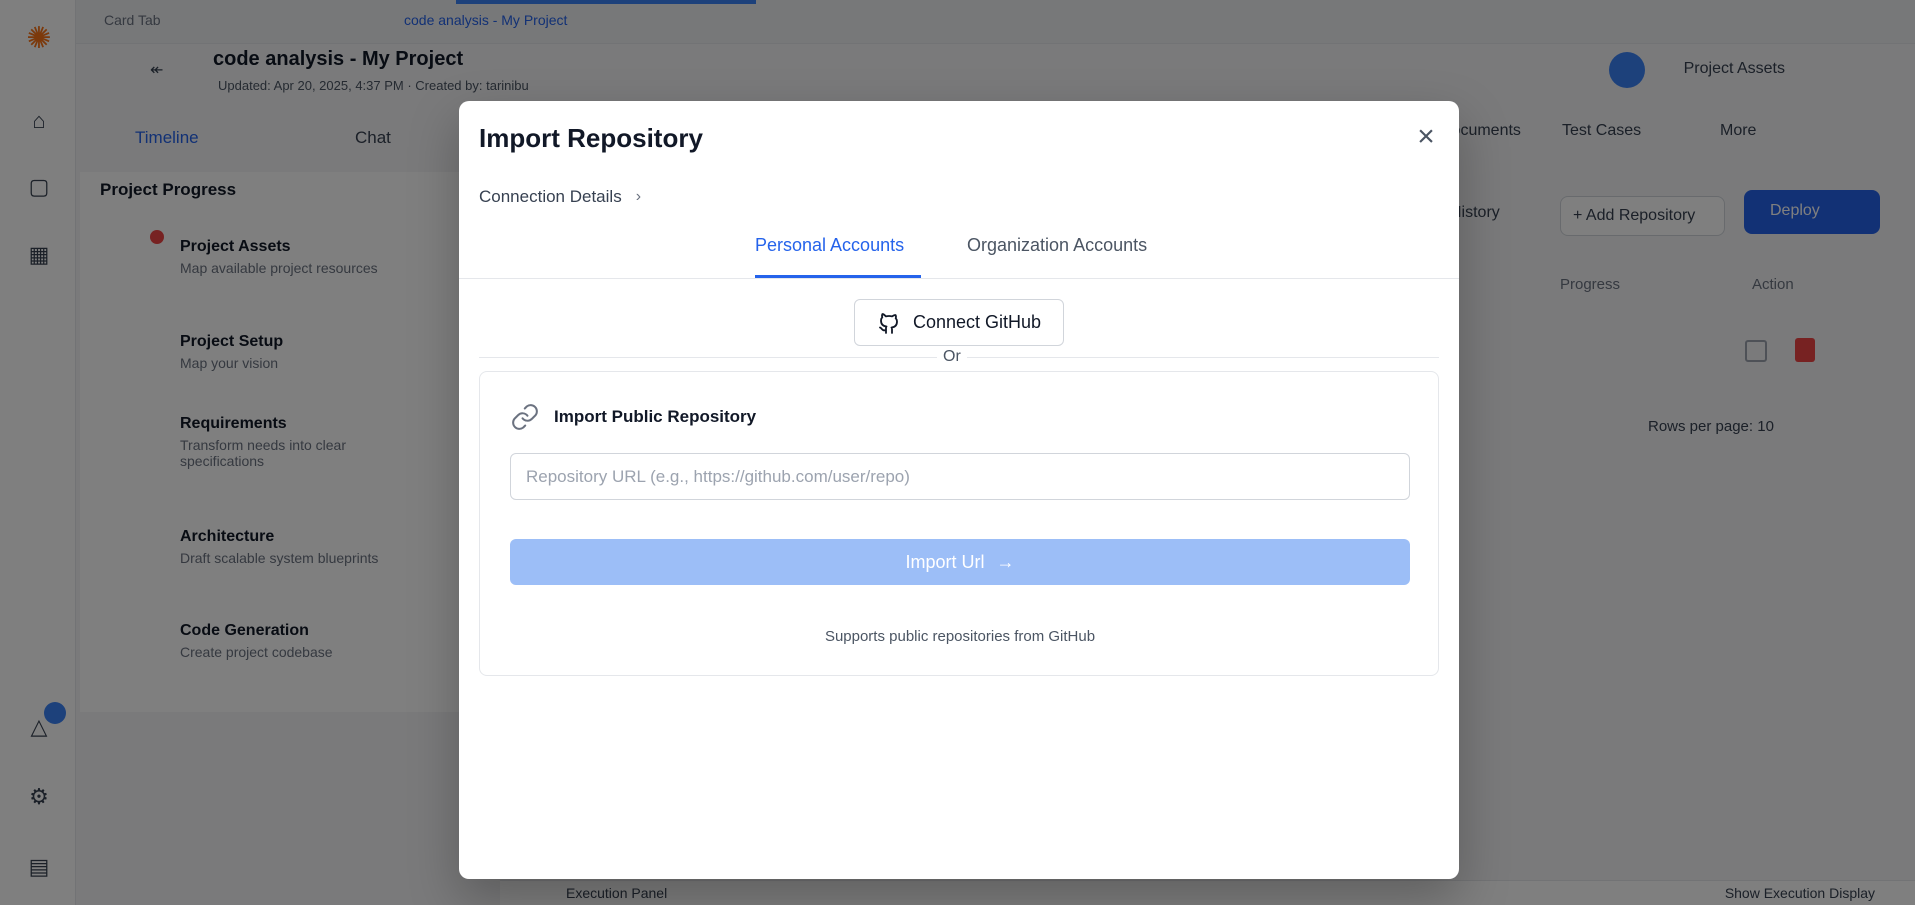 This screenshot has width=1915, height=905. What do you see at coordinates (591, 138) in the screenshot?
I see `modal-title: Import Repository` at bounding box center [591, 138].